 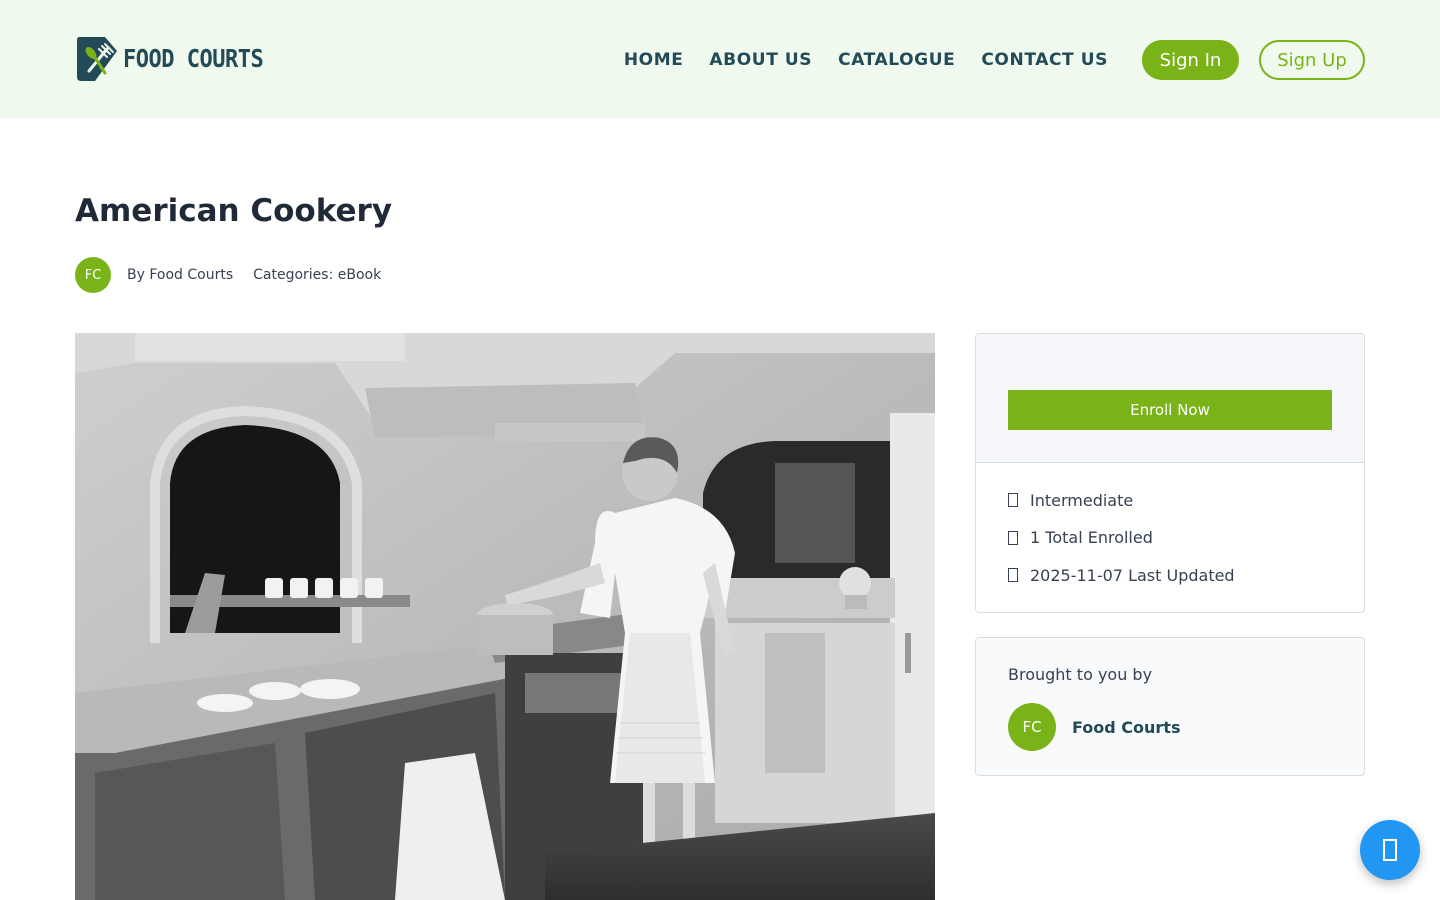 I want to click on sign-in-button: Sign In, so click(x=1190, y=60).